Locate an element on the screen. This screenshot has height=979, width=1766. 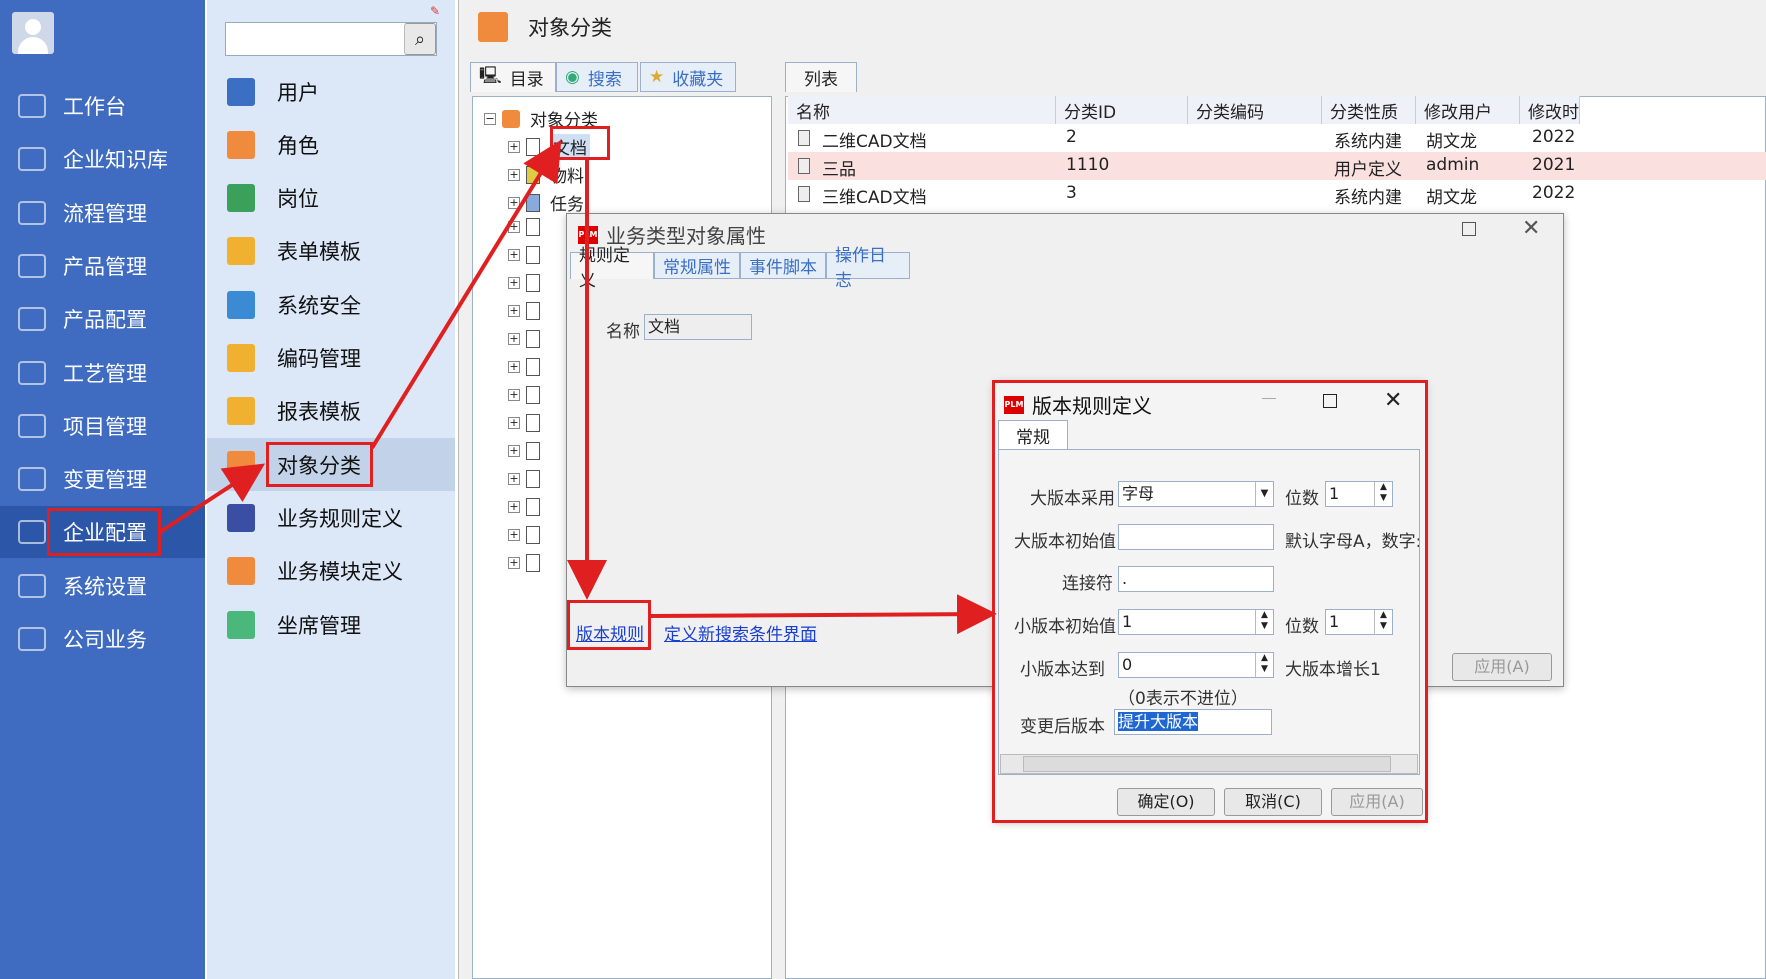
arrow-nav-to-sub is located at coordinates (212, 498).